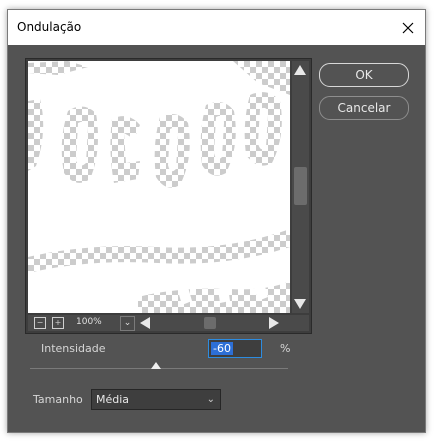  What do you see at coordinates (156, 399) in the screenshot?
I see `size-select: Média ⌄` at bounding box center [156, 399].